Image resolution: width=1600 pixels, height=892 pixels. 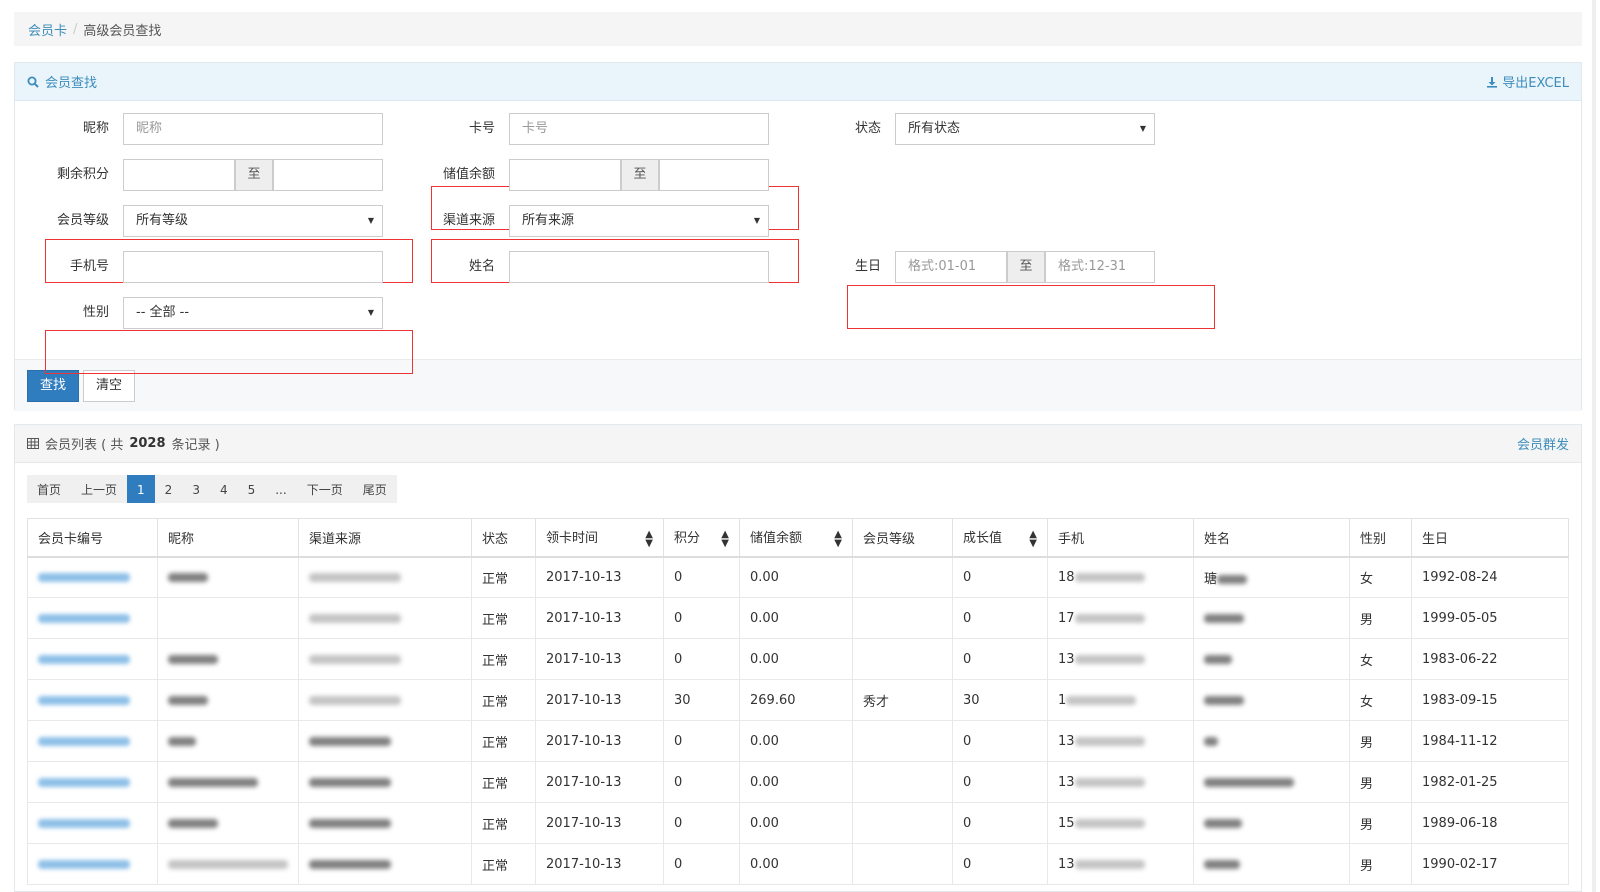 What do you see at coordinates (798, 659) in the screenshot?
I see `table-row: 正常 2017-10-13 0 0.00 0 13 女 1983-06-22` at bounding box center [798, 659].